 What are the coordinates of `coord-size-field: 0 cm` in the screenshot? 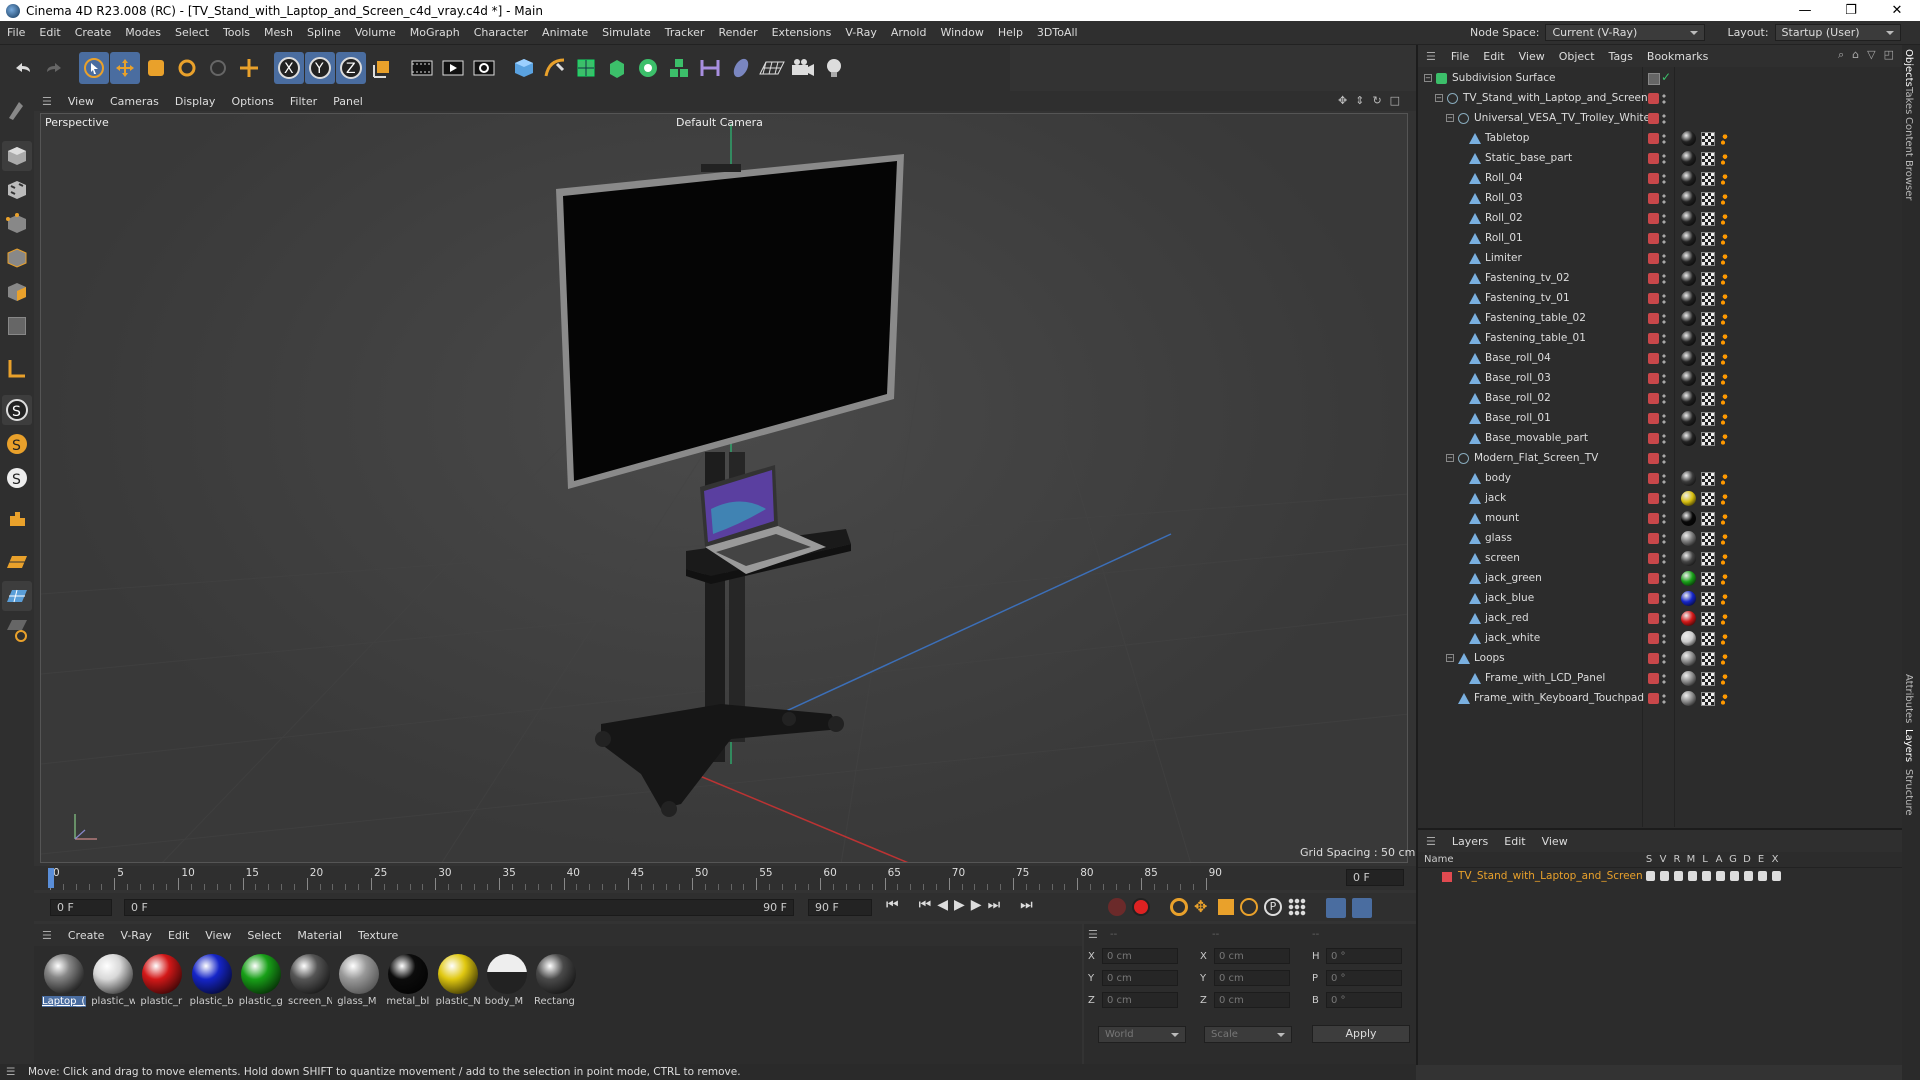 It's located at (1252, 978).